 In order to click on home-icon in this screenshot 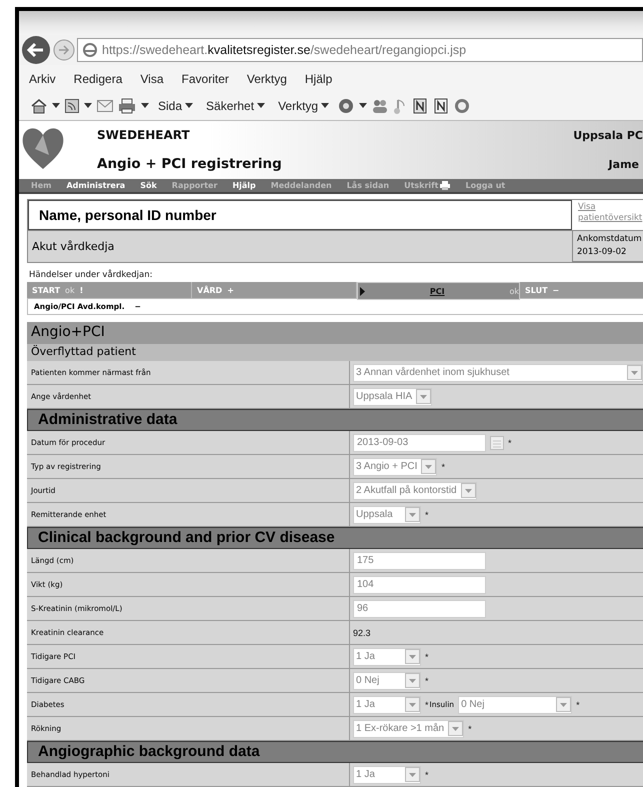, I will do `click(39, 106)`.